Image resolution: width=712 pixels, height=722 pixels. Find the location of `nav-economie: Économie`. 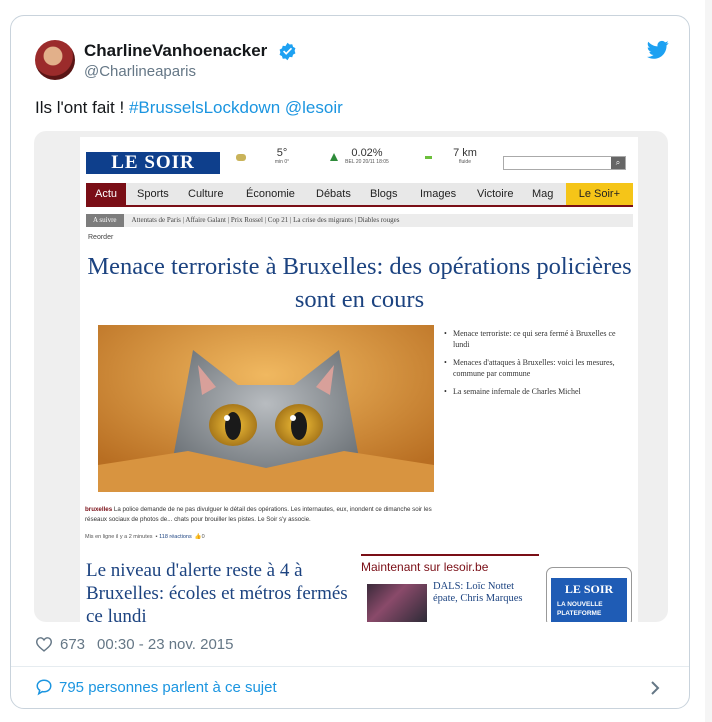

nav-economie: Économie is located at coordinates (270, 194).